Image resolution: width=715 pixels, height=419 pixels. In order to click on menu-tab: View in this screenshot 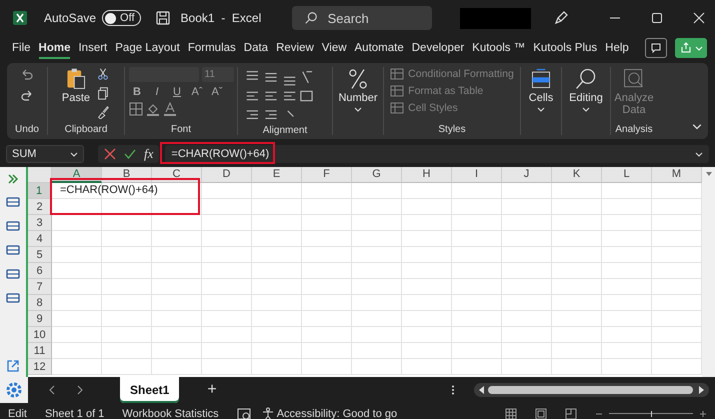, I will do `click(334, 48)`.